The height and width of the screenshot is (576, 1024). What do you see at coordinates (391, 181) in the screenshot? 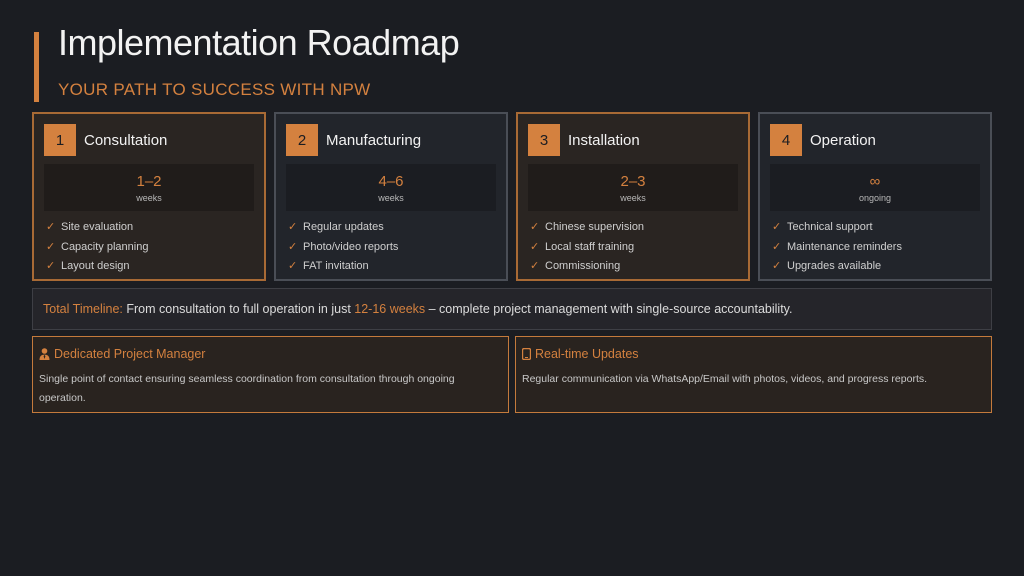
I see `duration-value: 4–6` at bounding box center [391, 181].